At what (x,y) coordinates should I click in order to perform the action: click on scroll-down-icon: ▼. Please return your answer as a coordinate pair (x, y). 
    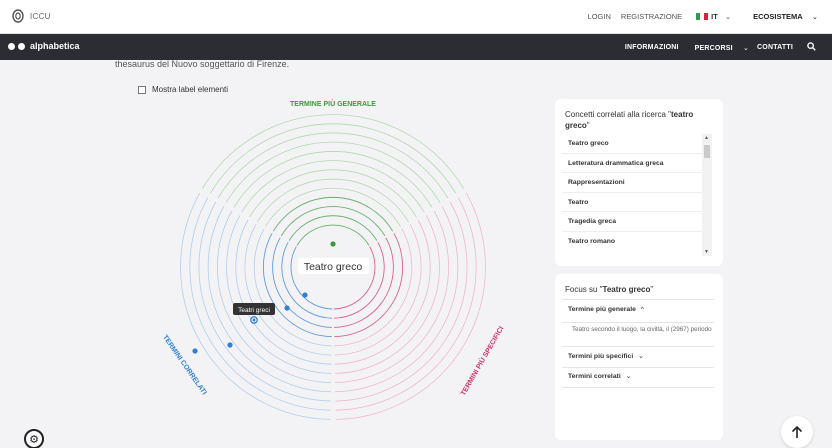
    Looking at the image, I should click on (706, 252).